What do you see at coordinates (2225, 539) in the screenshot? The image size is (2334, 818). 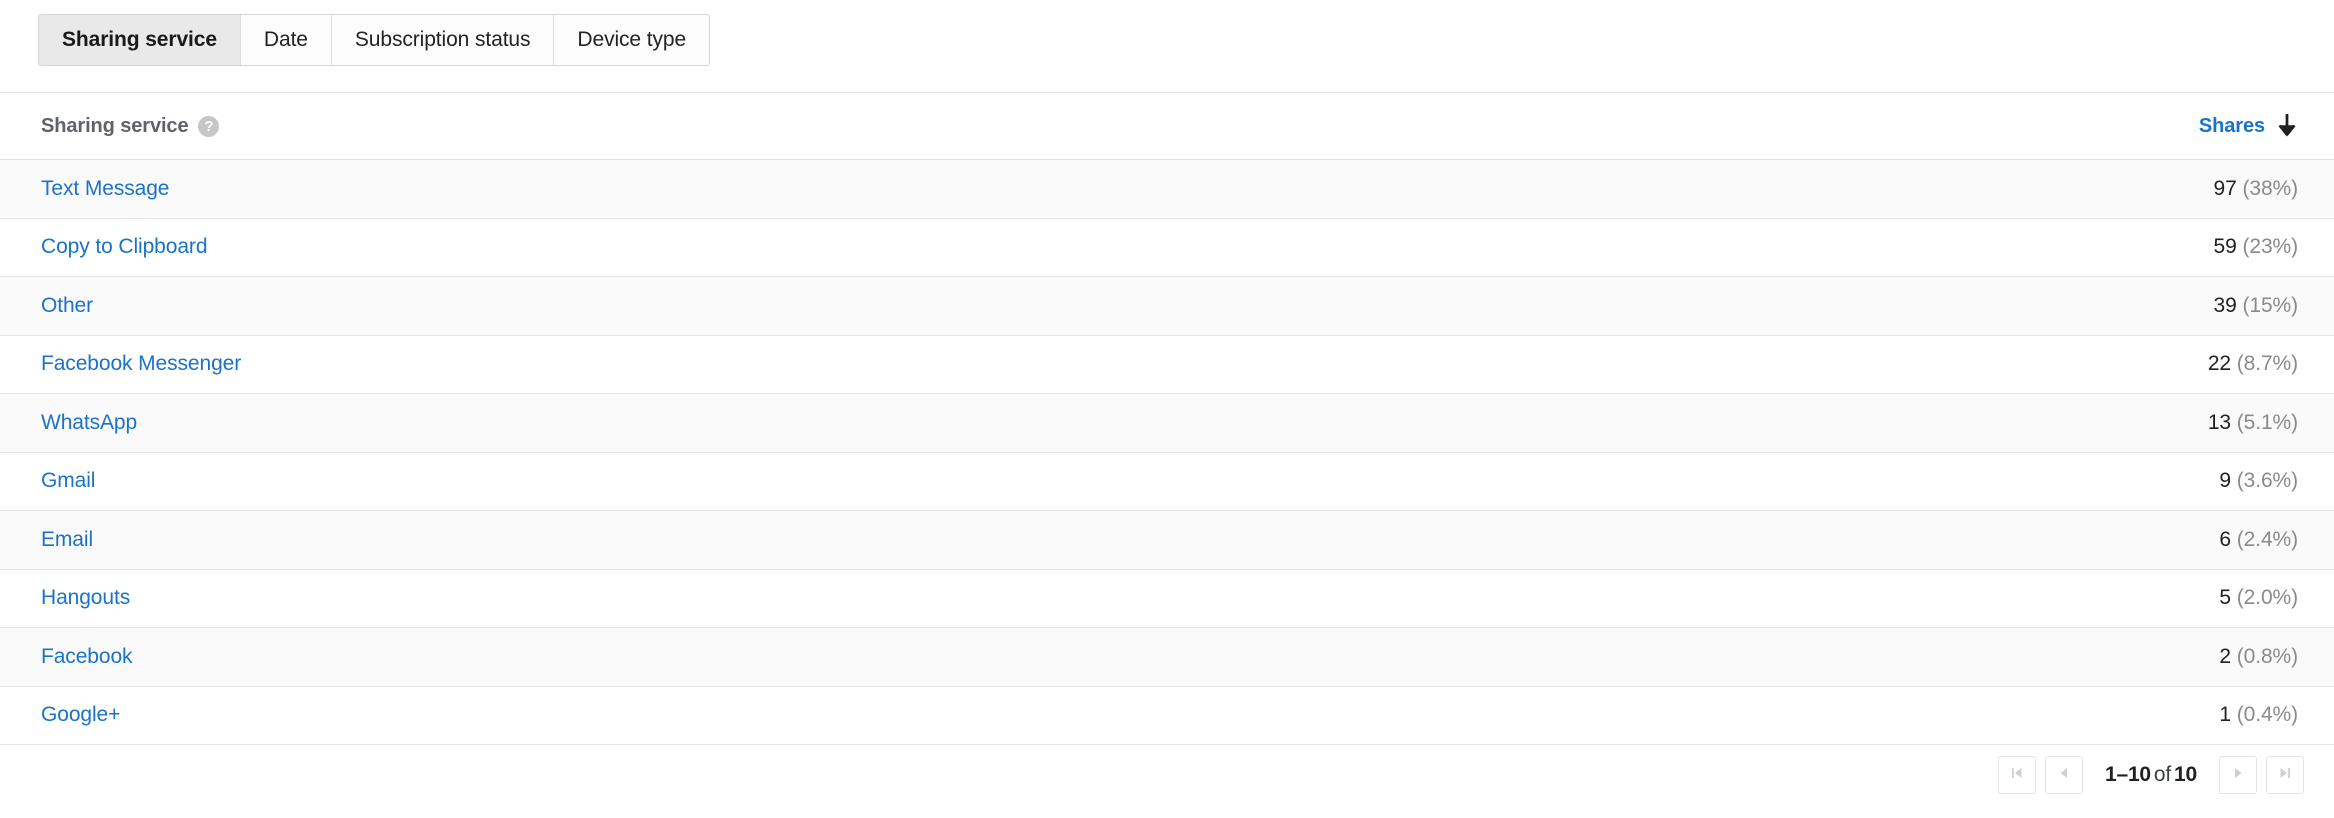 I see `row-count: 6` at bounding box center [2225, 539].